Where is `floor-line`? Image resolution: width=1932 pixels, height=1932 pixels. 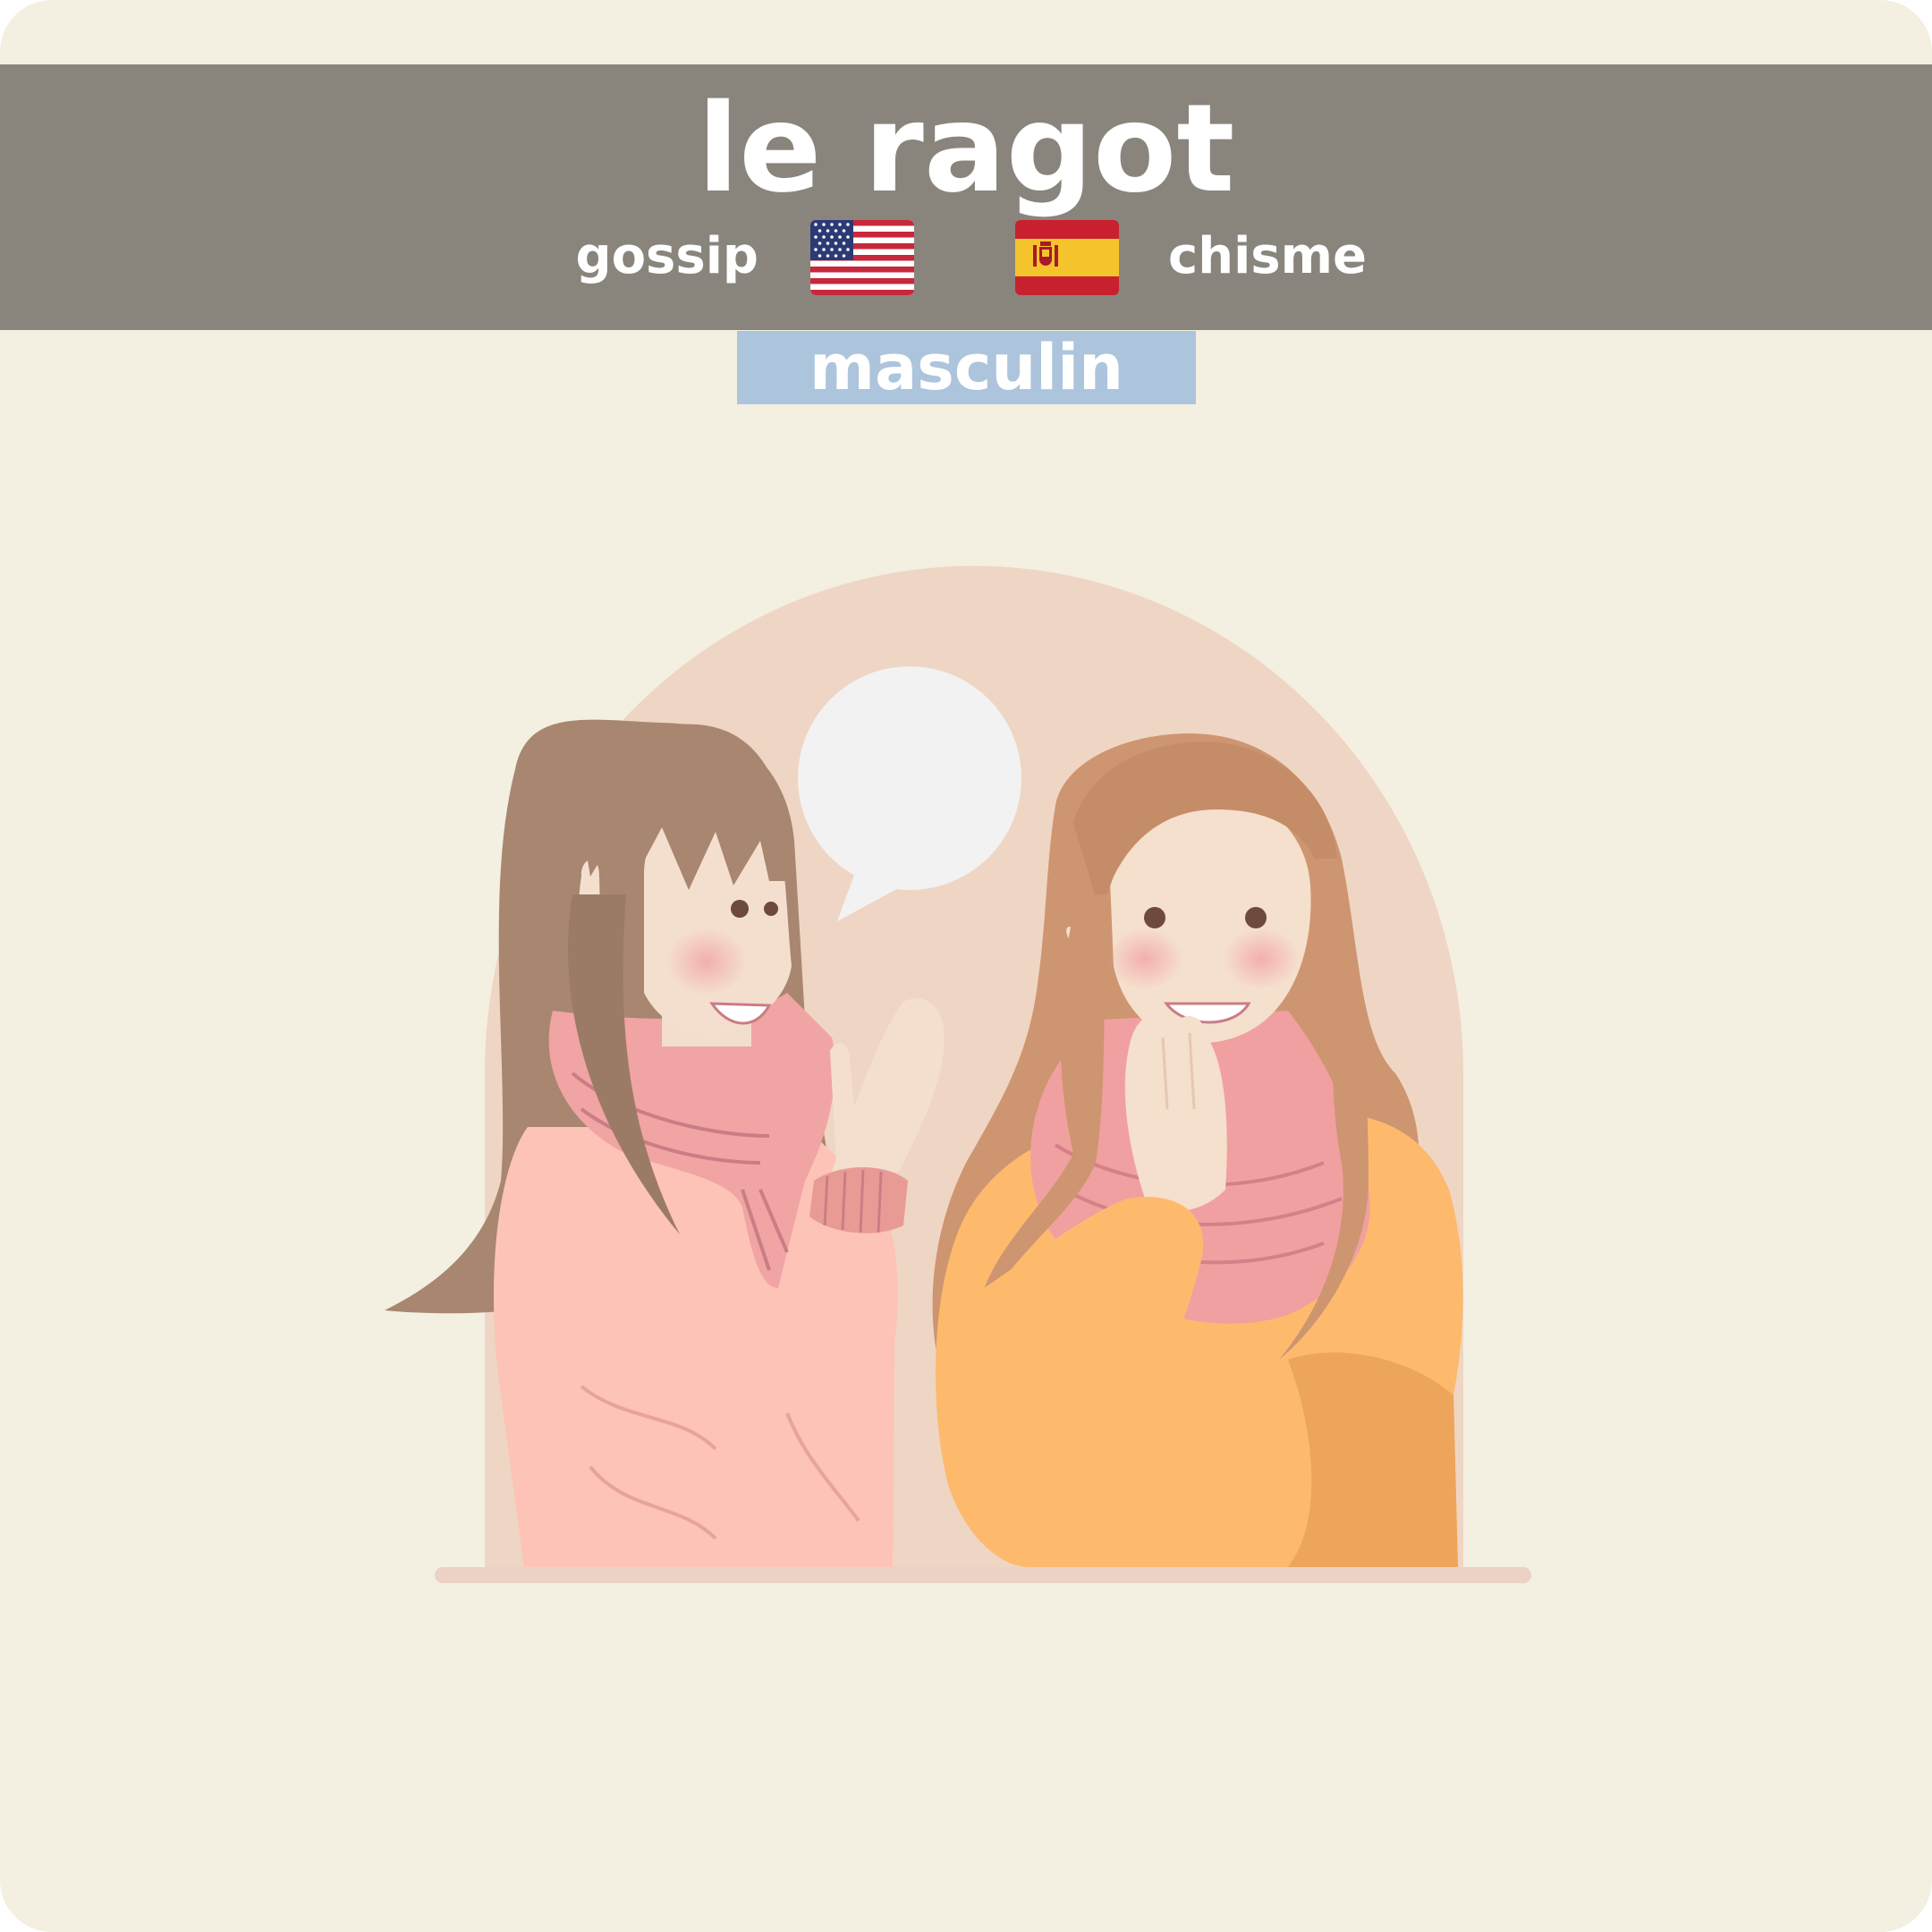
floor-line is located at coordinates (983, 1575).